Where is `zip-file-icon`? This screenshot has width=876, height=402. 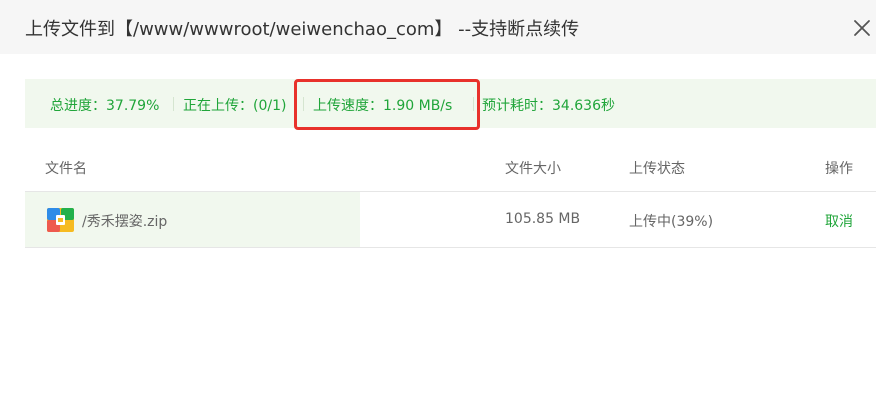
zip-file-icon is located at coordinates (60, 220).